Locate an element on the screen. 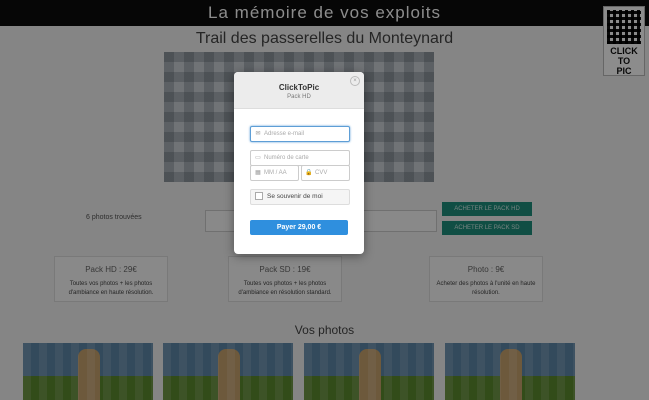 This screenshot has width=649, height=400. close-icon: × is located at coordinates (355, 81).